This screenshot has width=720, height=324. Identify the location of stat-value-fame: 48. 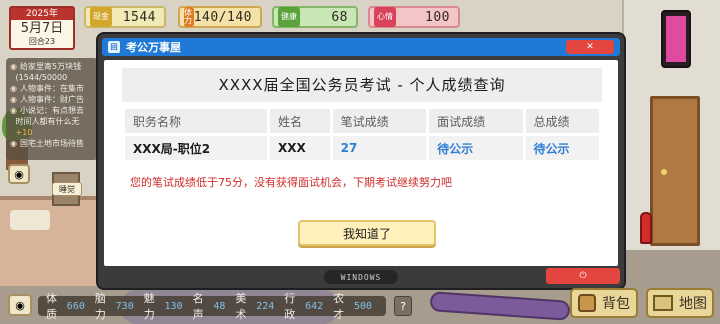
(219, 306).